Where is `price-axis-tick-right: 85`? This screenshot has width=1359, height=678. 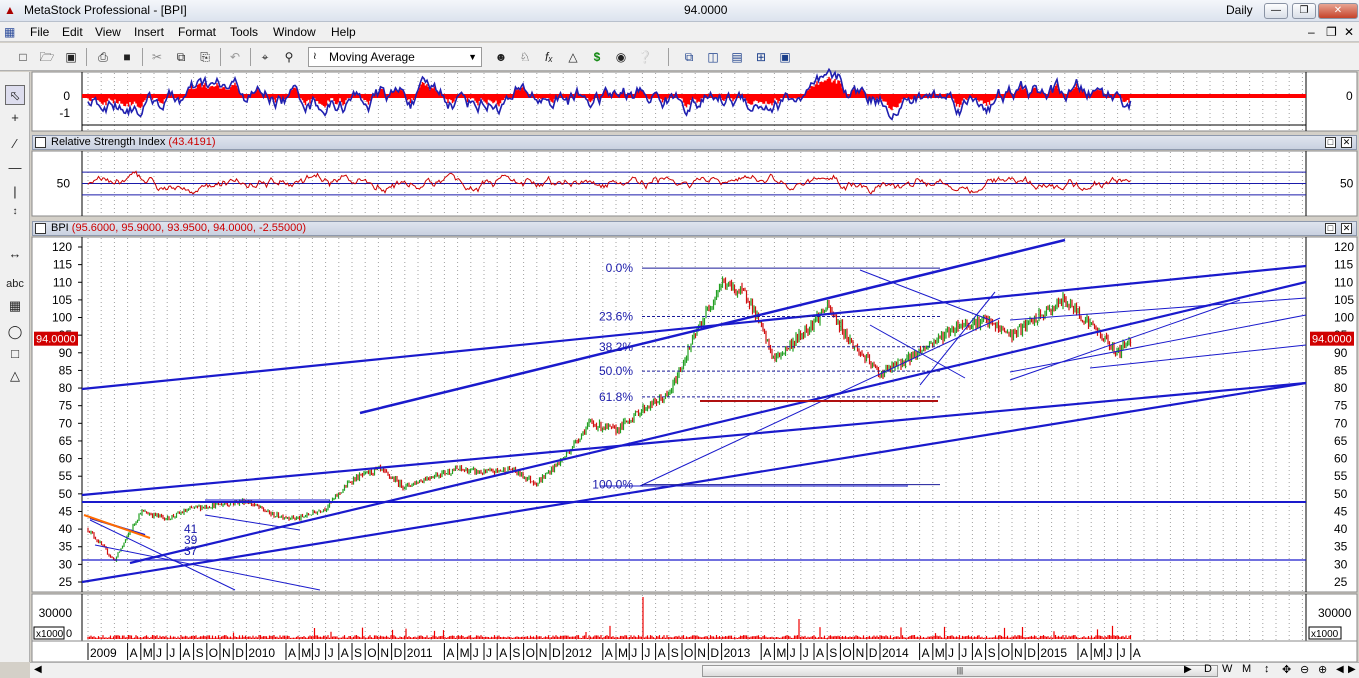 price-axis-tick-right: 85 is located at coordinates (1341, 370).